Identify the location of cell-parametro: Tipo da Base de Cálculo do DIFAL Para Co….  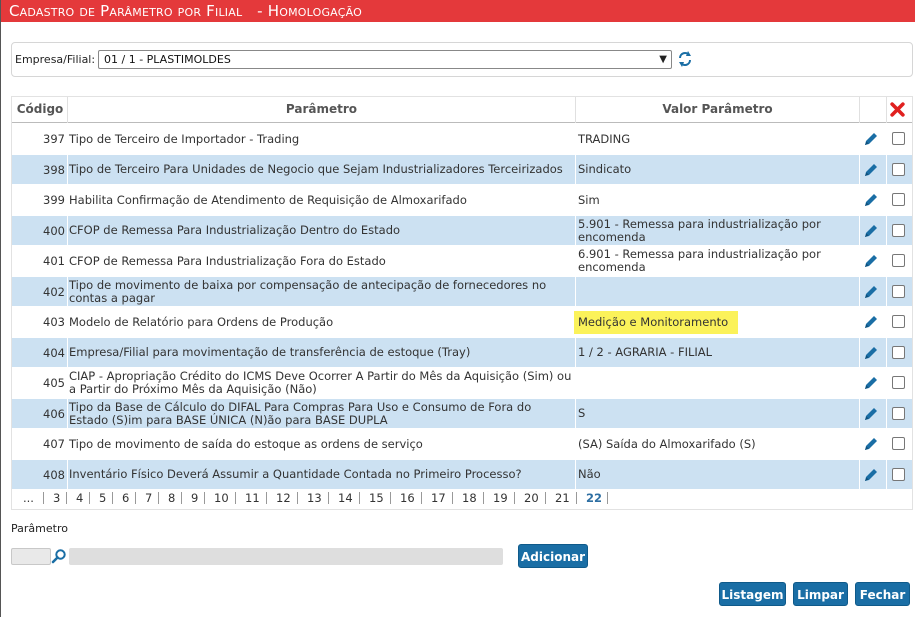
(300, 413).